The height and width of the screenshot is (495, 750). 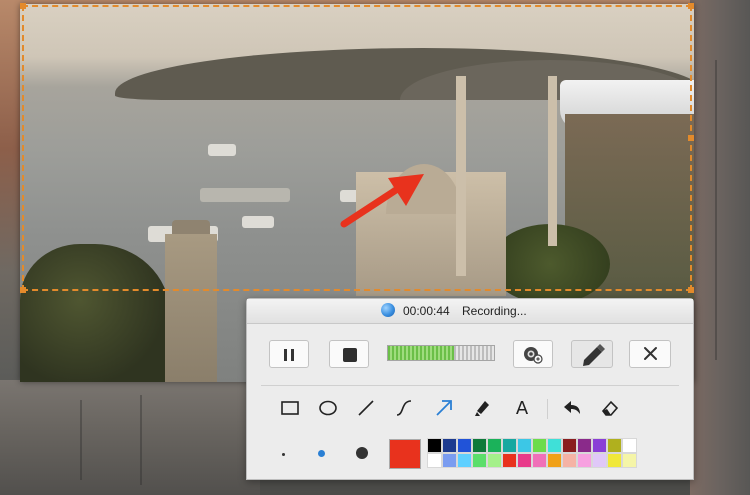 I want to click on elapsed-time: 00:00:44, so click(x=426, y=311).